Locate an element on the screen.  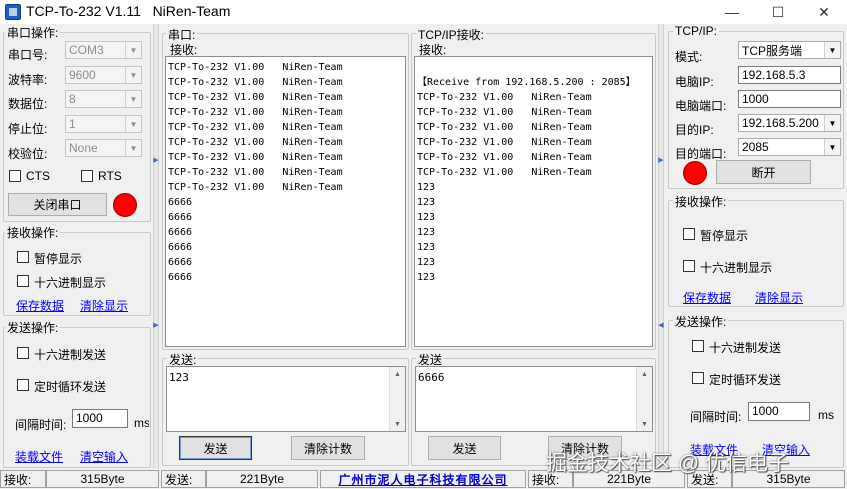
close-icon: ✕ is located at coordinates (824, 12).